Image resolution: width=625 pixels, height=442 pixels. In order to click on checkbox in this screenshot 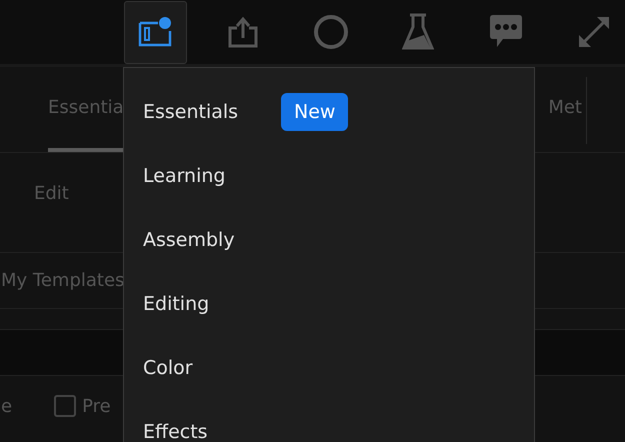, I will do `click(65, 406)`.